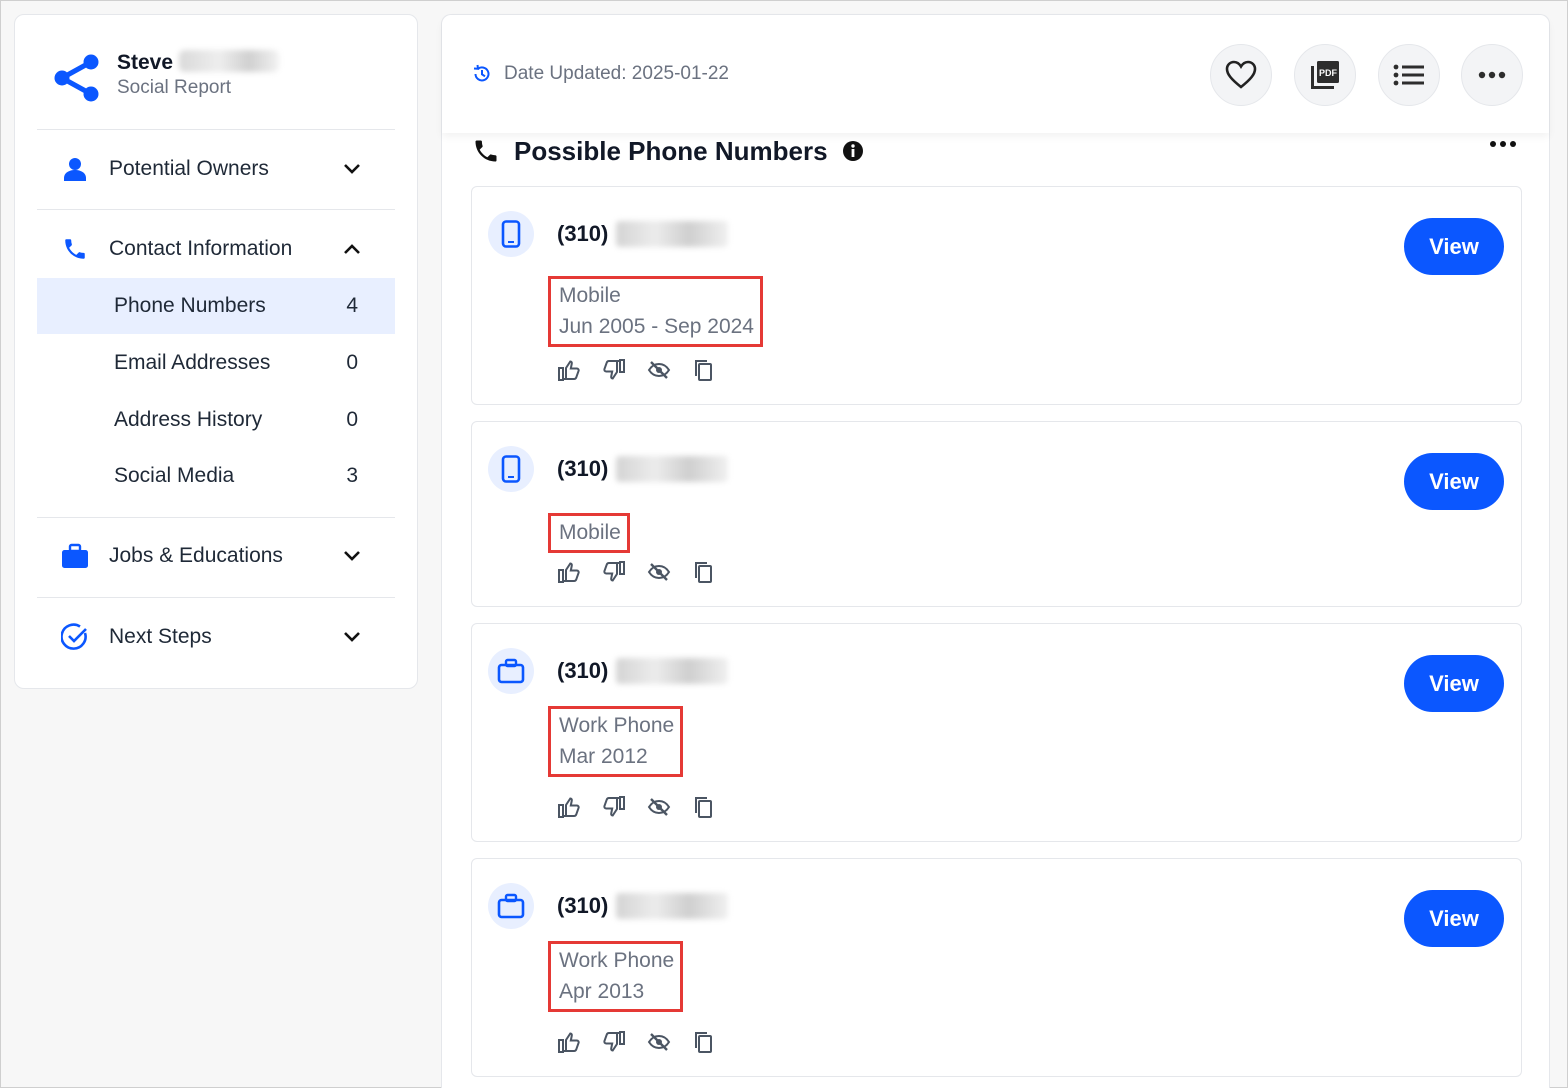  Describe the element at coordinates (188, 419) in the screenshot. I see `sidebar-item-label: Address History` at that location.